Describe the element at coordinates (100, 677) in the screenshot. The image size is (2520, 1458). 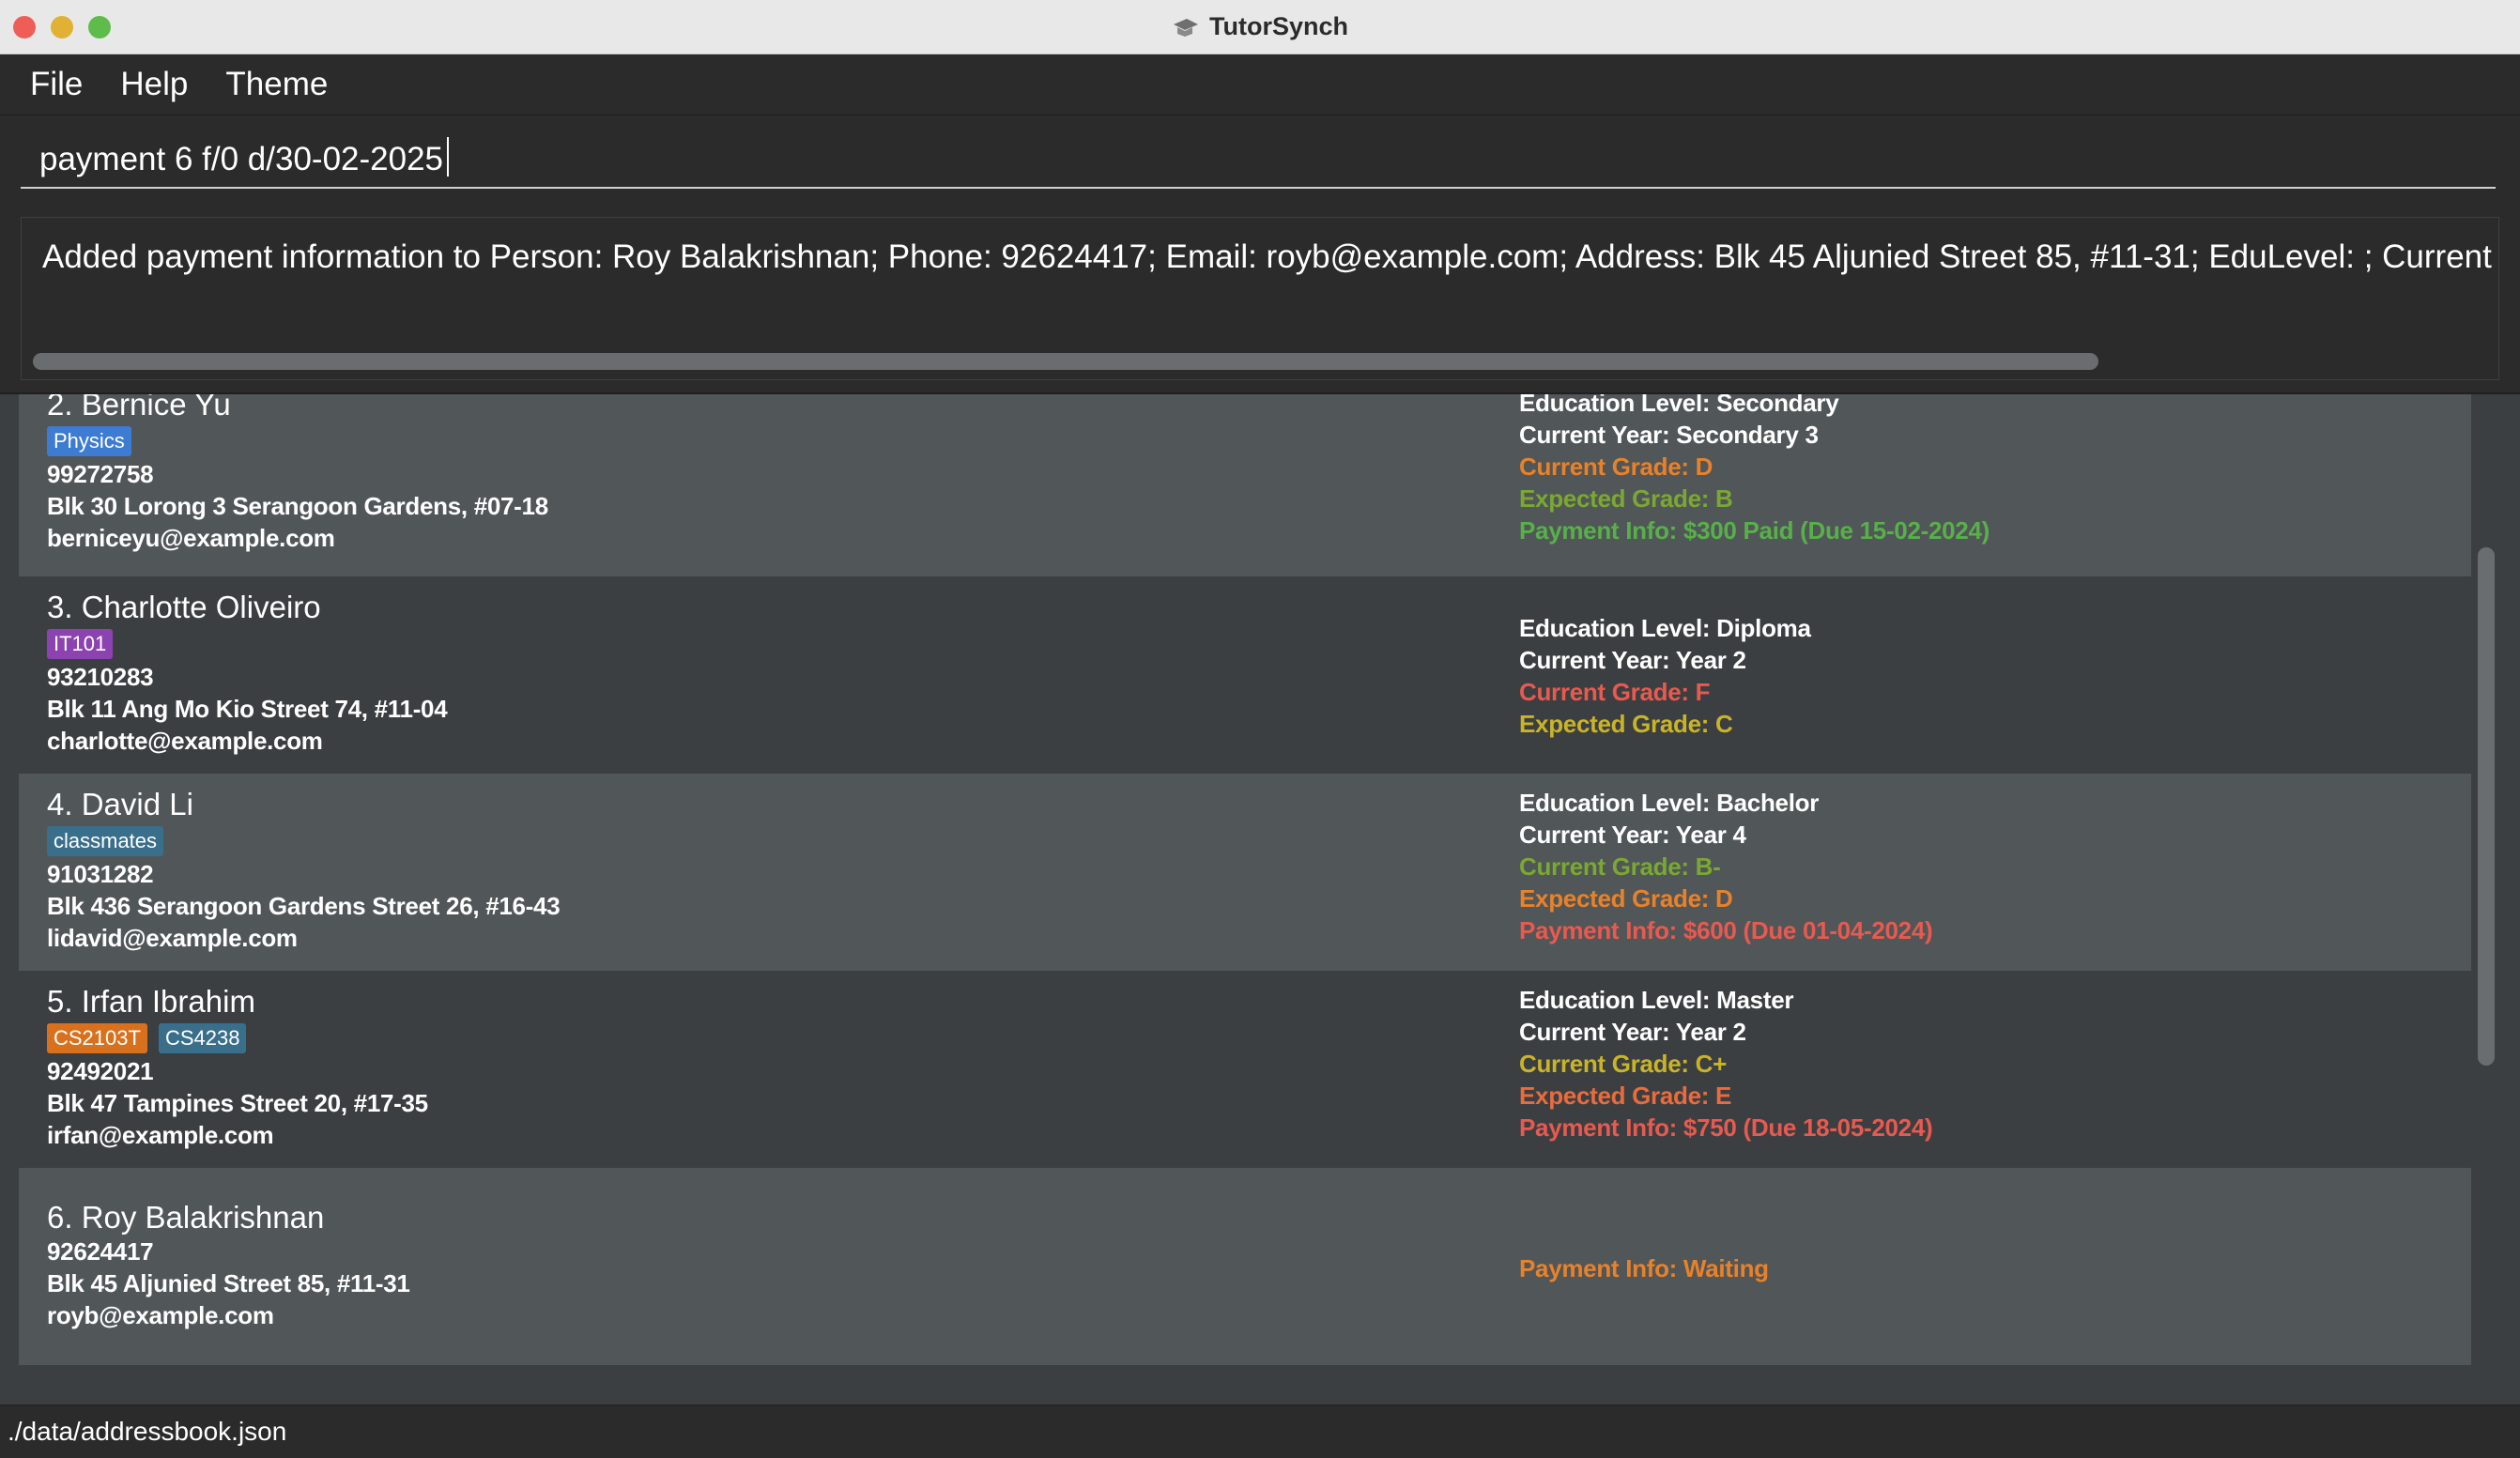
I see `person-phone: 93210283` at that location.